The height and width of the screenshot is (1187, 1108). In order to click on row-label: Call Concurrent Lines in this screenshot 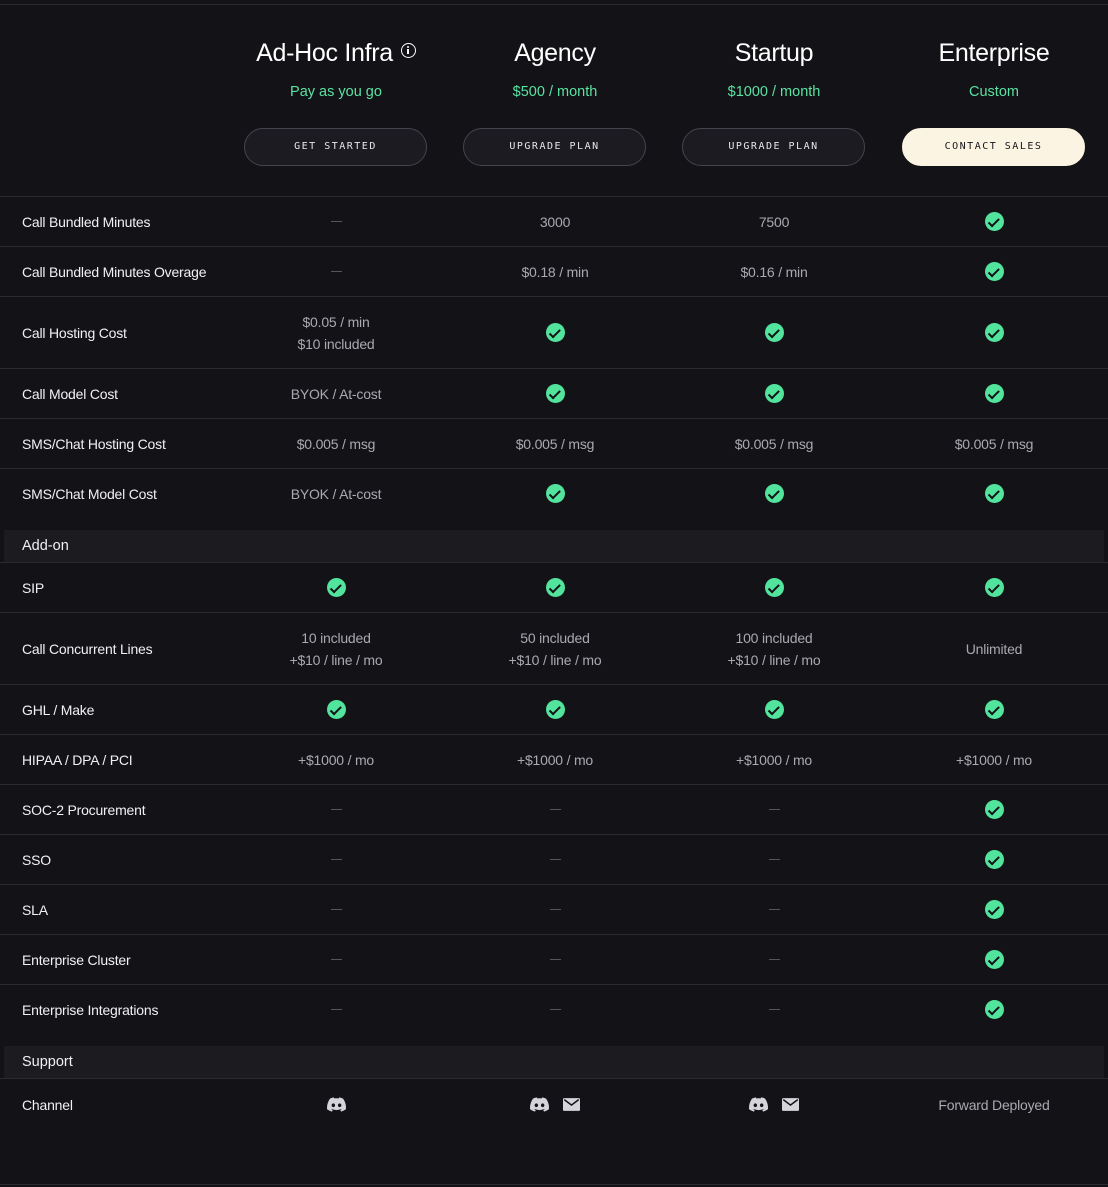, I will do `click(87, 648)`.